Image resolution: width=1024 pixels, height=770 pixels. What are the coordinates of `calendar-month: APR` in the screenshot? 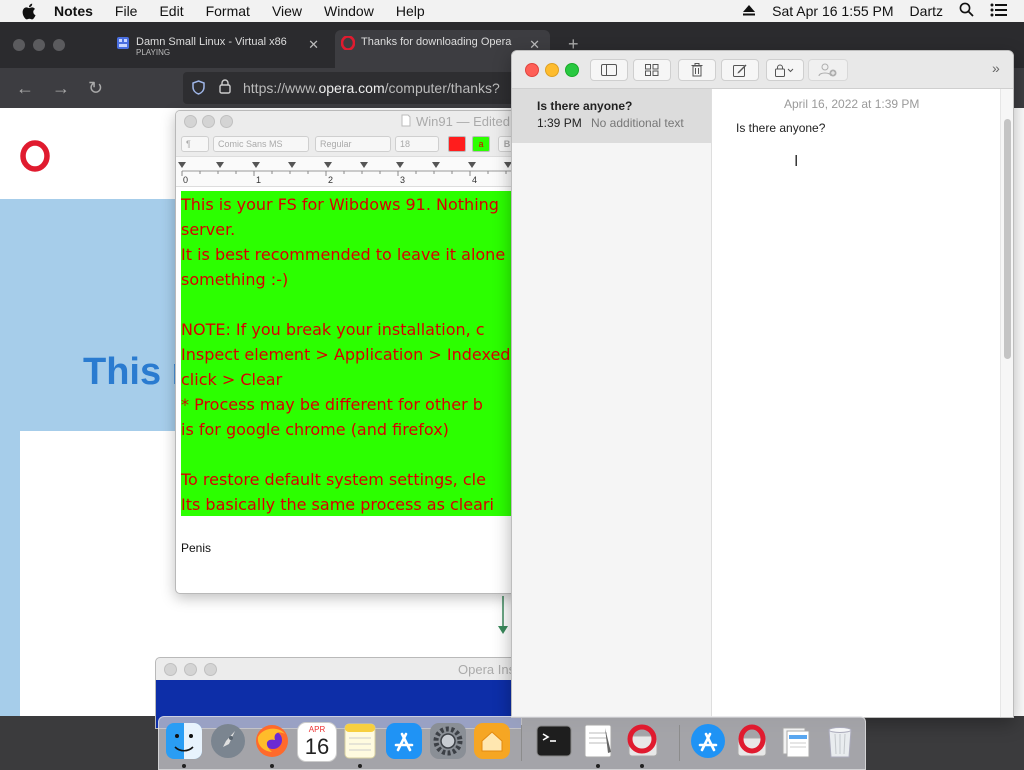 It's located at (317, 729).